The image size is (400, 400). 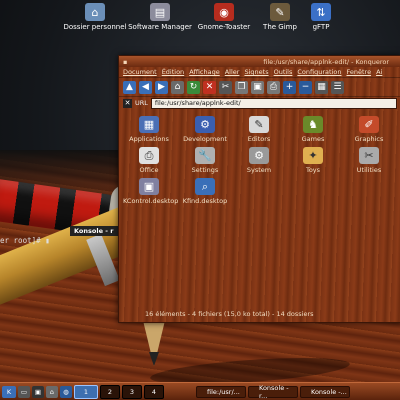 I want to click on prompt-text: er root]#, so click(x=23, y=240).